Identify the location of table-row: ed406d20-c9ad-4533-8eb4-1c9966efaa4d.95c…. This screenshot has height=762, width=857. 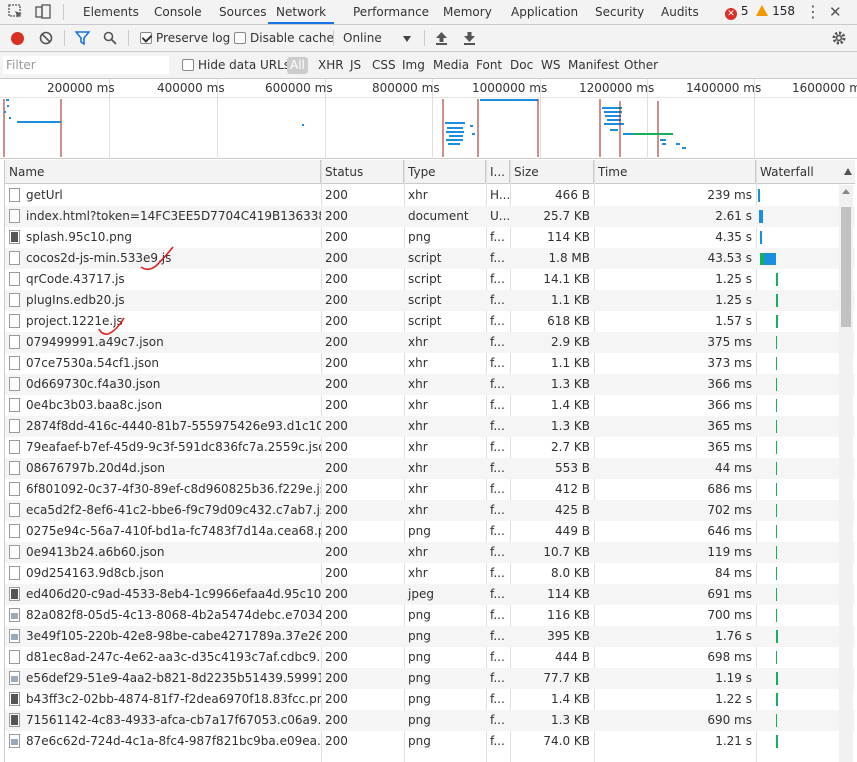
(430, 594).